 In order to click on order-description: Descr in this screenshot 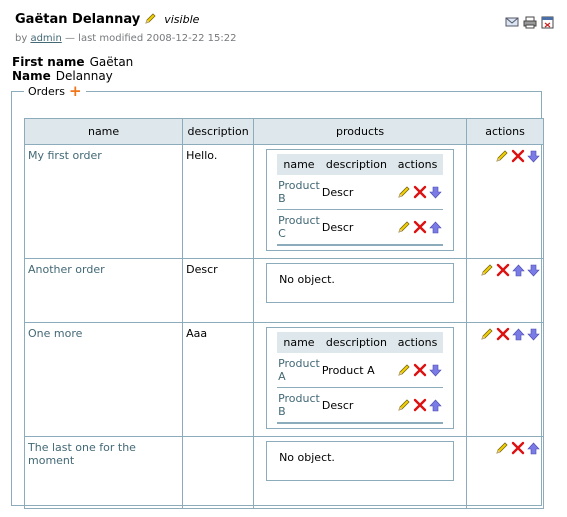, I will do `click(218, 290)`.